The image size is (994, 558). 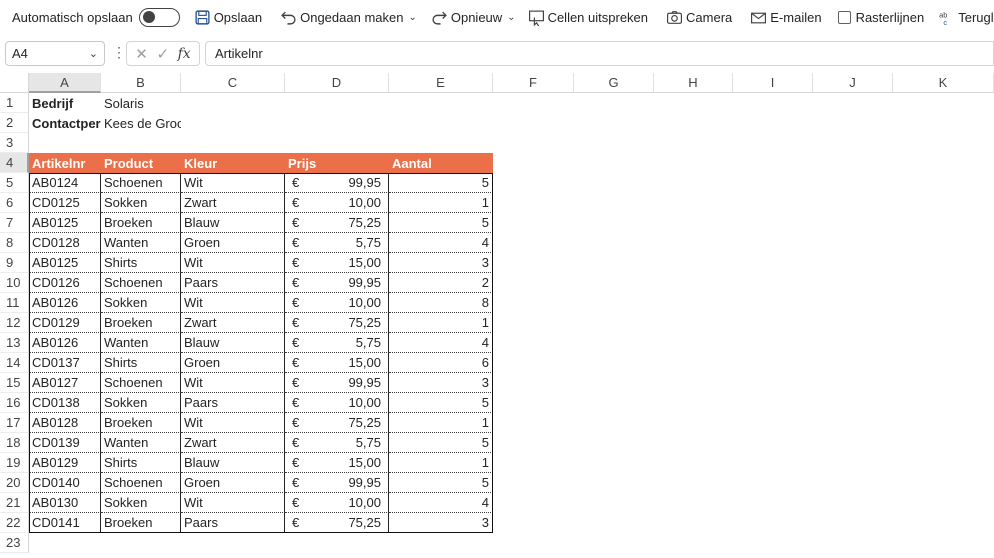 What do you see at coordinates (65, 323) in the screenshot?
I see `table-cell-artikelnr: CD0129` at bounding box center [65, 323].